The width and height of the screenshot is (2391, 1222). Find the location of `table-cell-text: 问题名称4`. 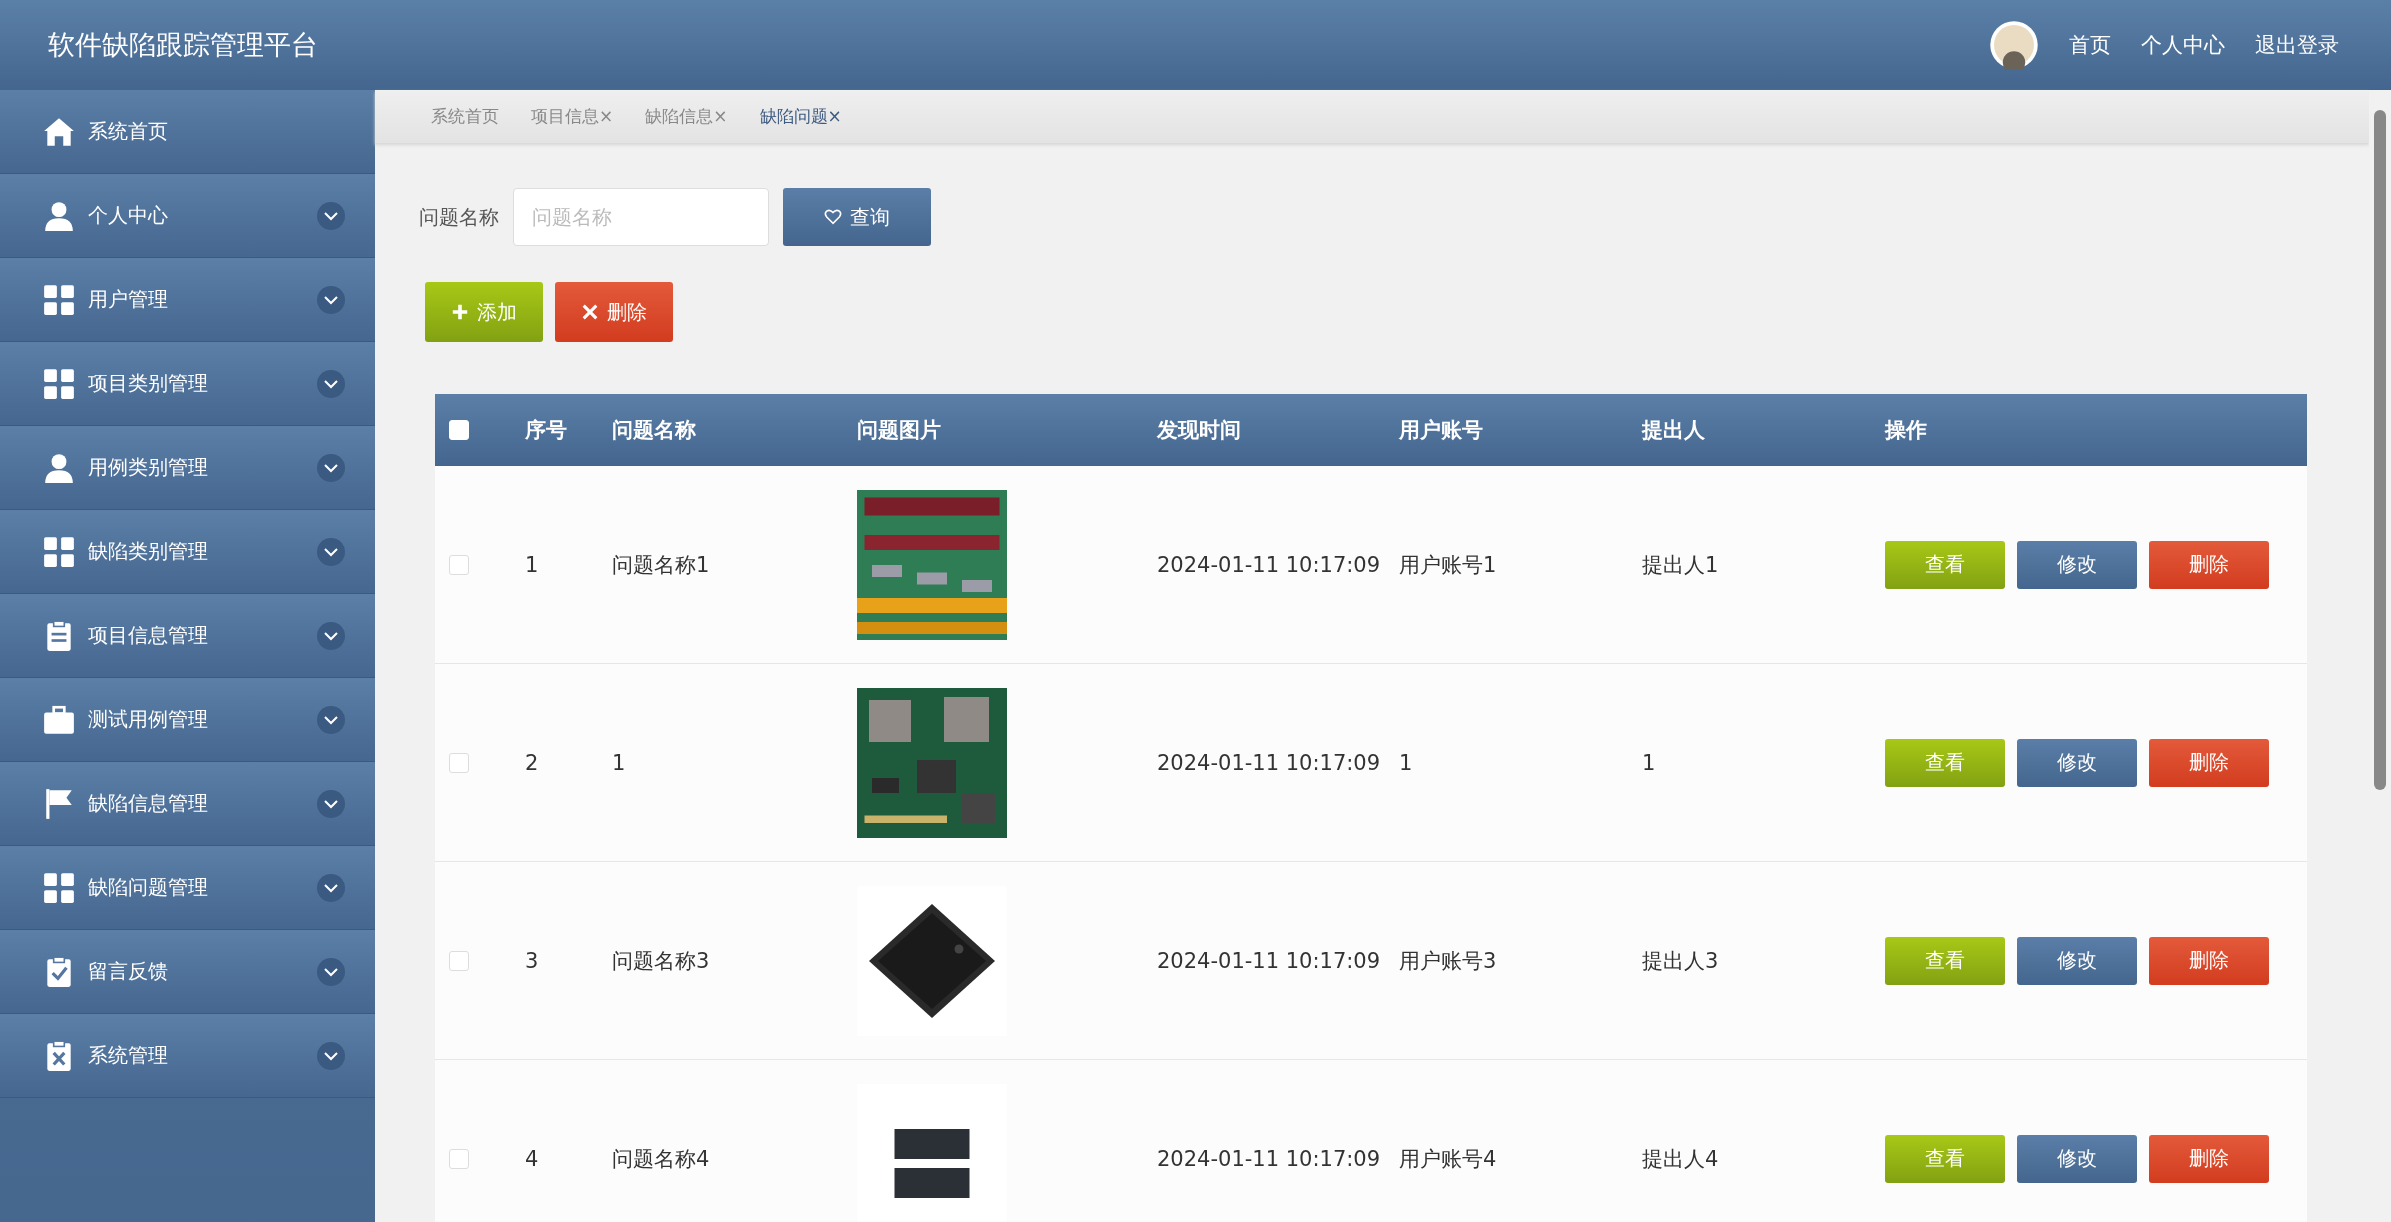

table-cell-text: 问题名称4 is located at coordinates (661, 1159).